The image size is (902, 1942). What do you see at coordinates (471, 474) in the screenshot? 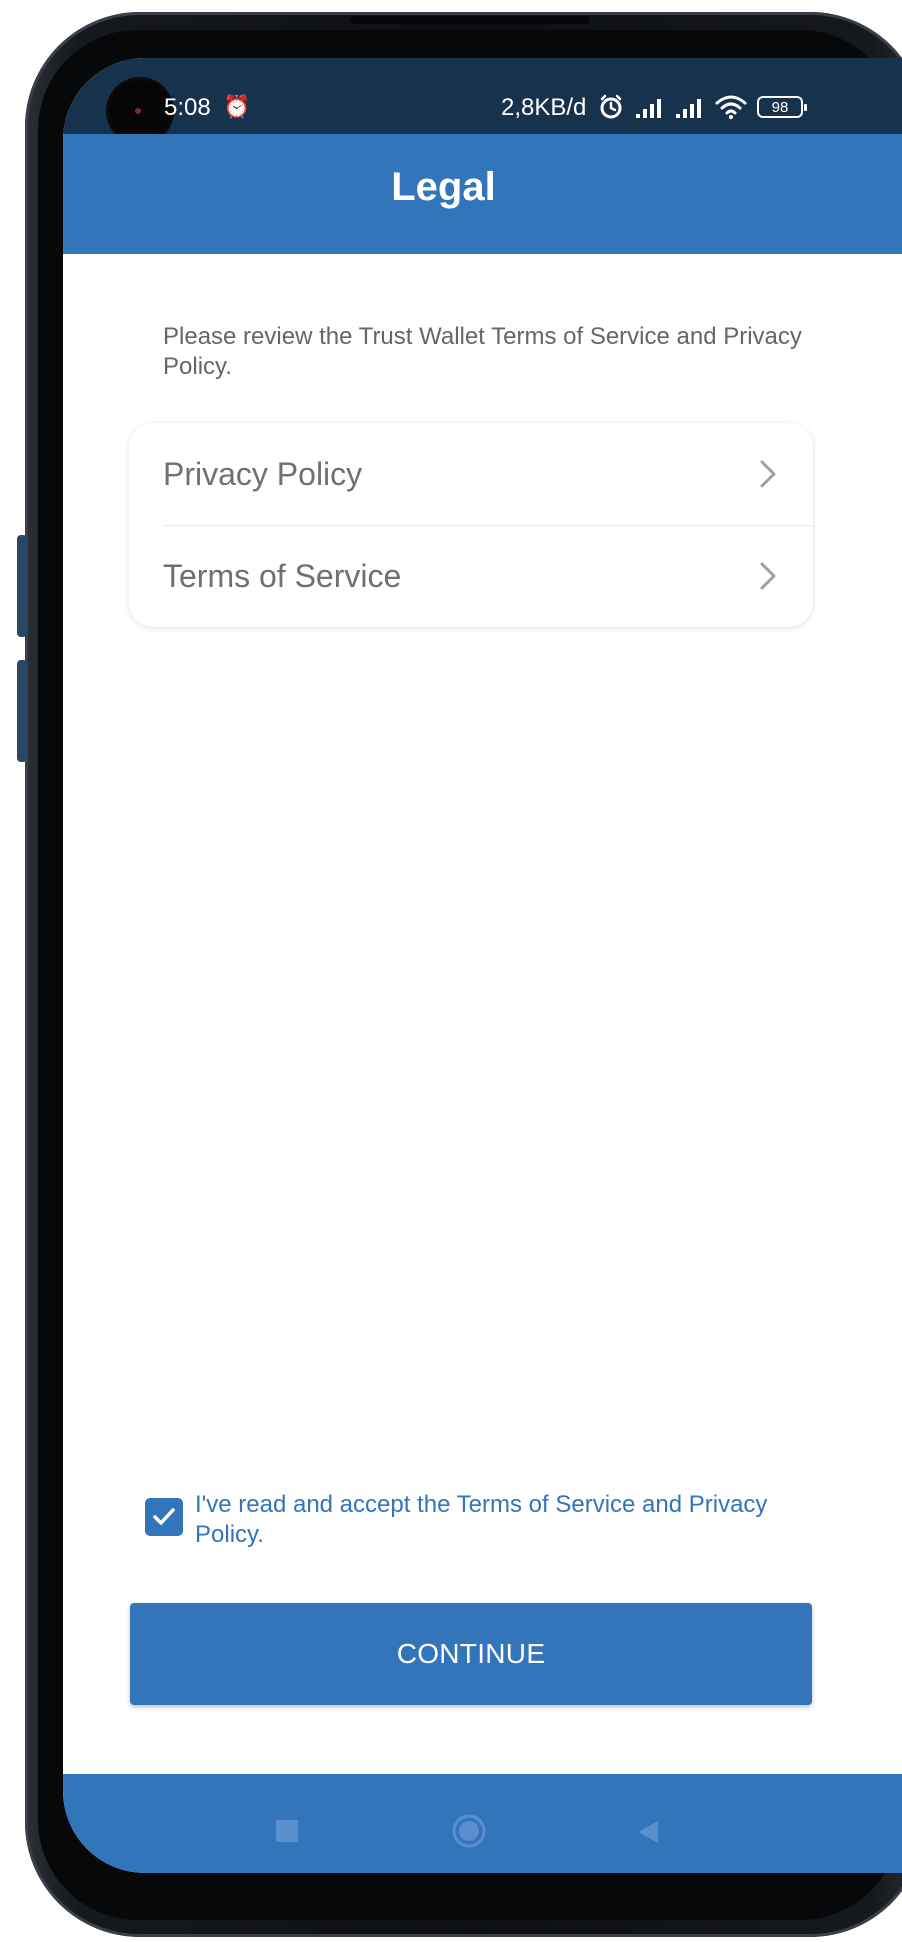
I see `privacy-policy-link: Privacy Policy` at bounding box center [471, 474].